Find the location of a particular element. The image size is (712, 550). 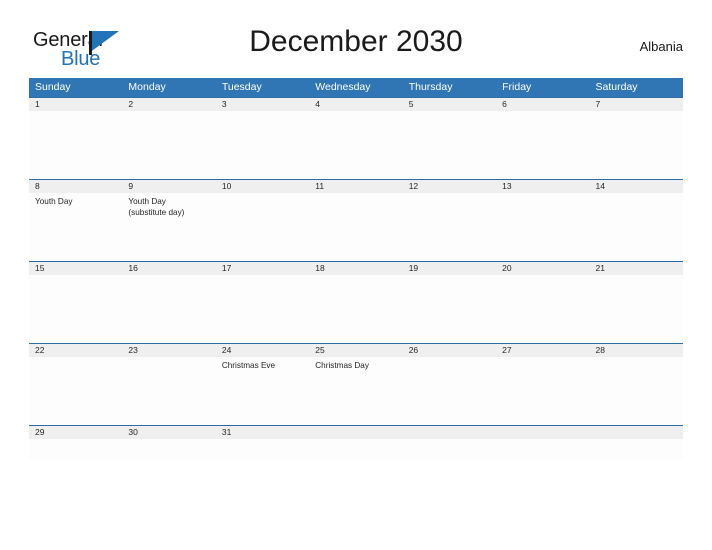

day-events: Youth Day (substitute day) is located at coordinates (168, 227).